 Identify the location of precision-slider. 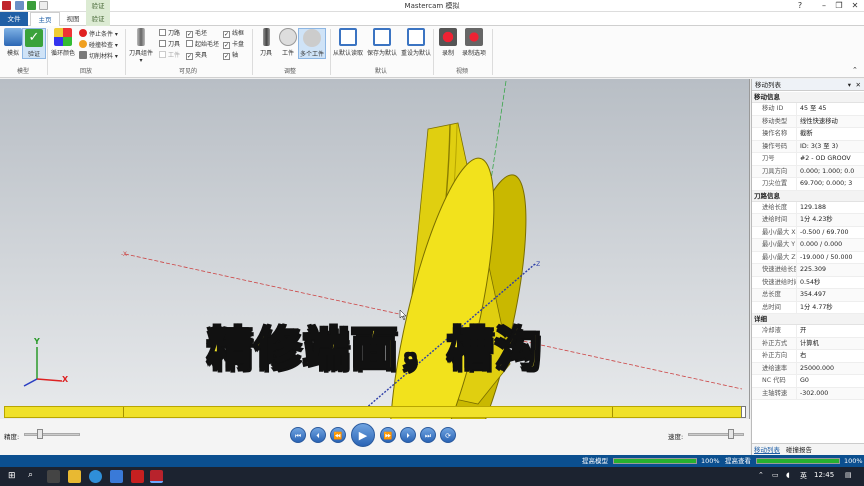
(52, 434).